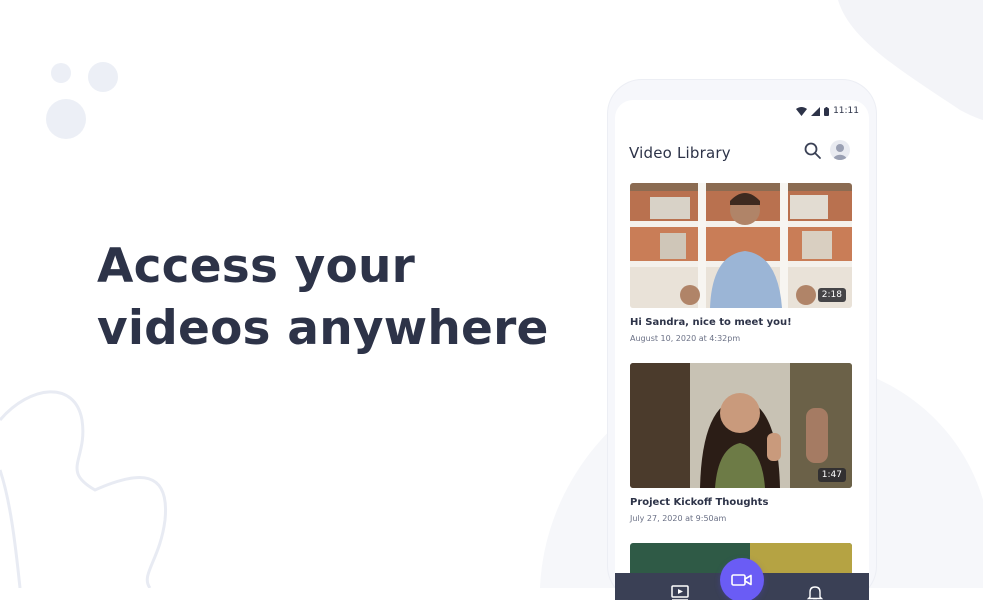 This screenshot has width=983, height=600. I want to click on avatar, so click(840, 150).